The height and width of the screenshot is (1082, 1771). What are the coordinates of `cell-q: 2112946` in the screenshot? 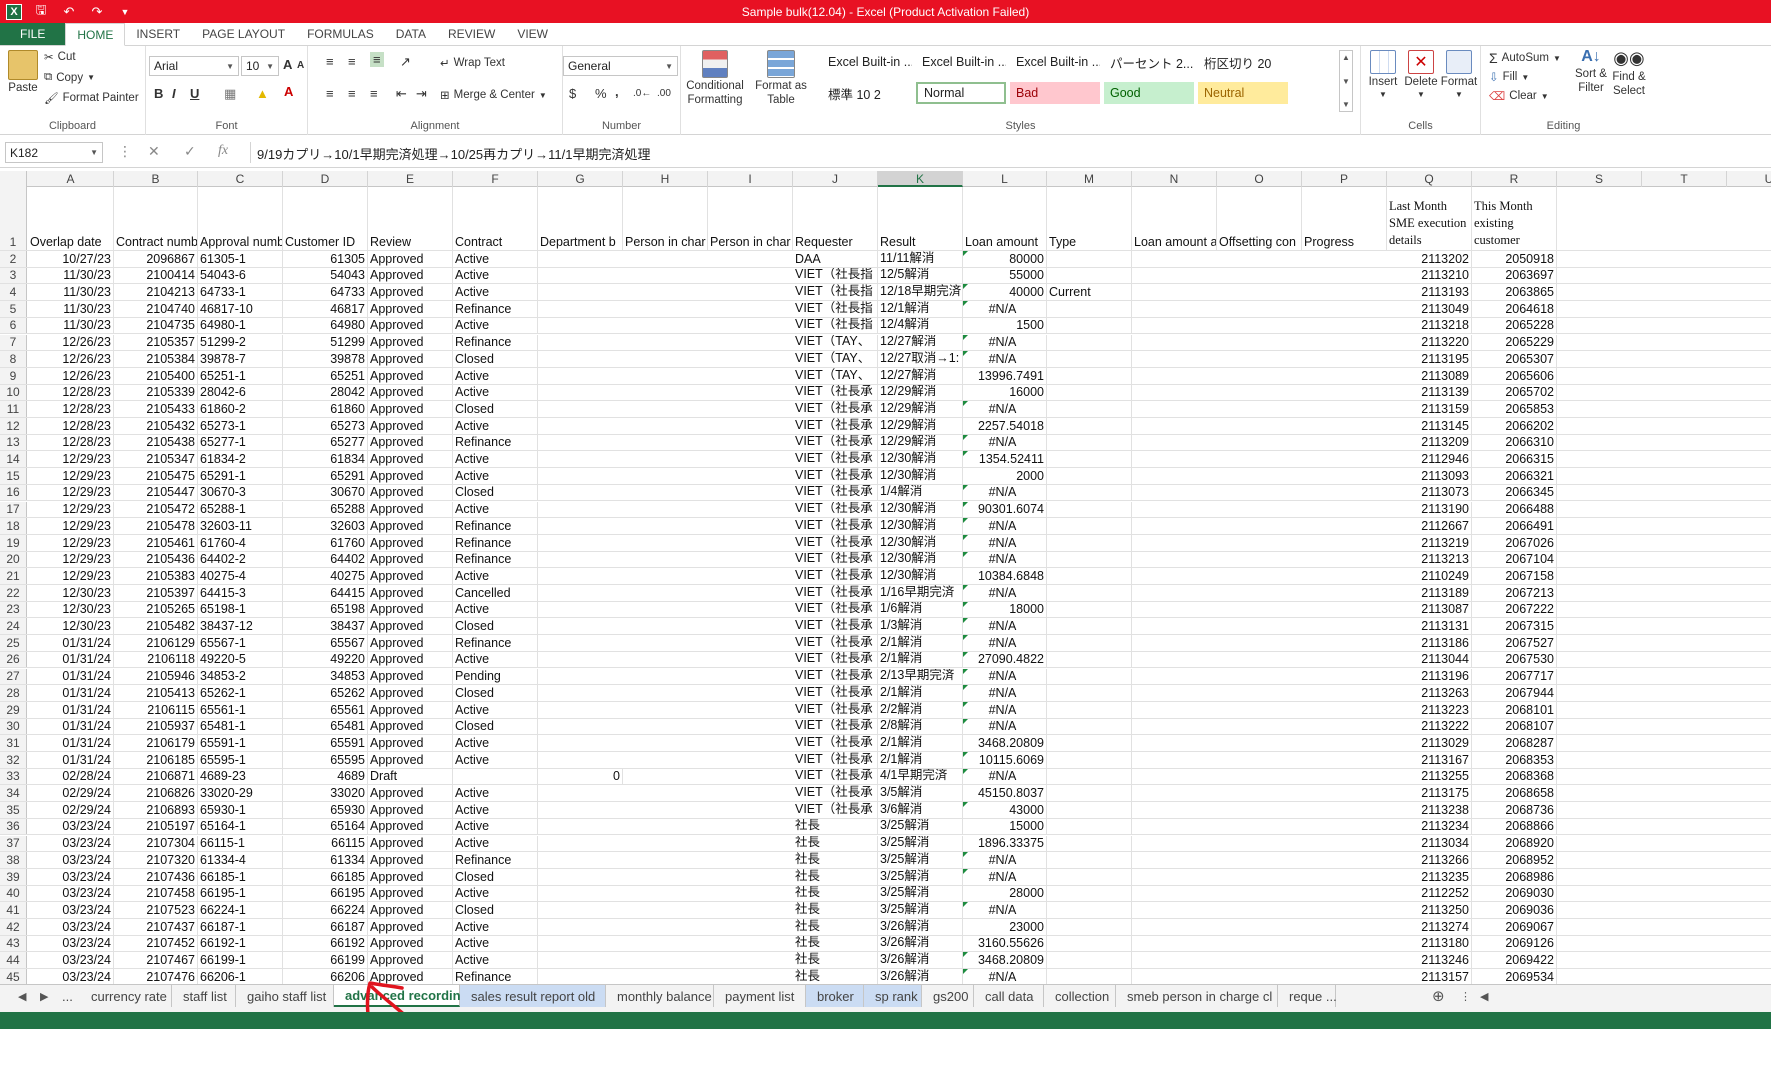 It's located at (1429, 459).